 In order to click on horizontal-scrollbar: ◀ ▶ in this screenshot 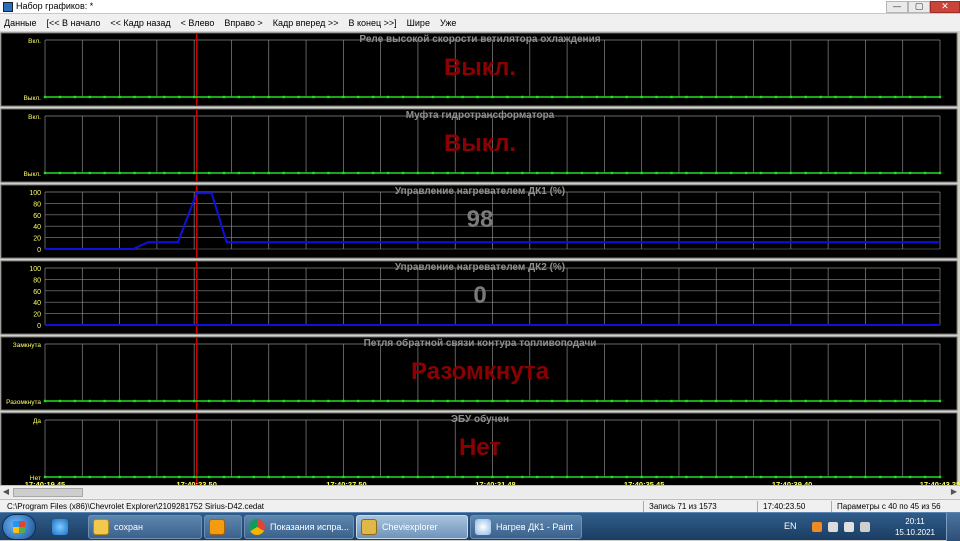, I will do `click(480, 491)`.